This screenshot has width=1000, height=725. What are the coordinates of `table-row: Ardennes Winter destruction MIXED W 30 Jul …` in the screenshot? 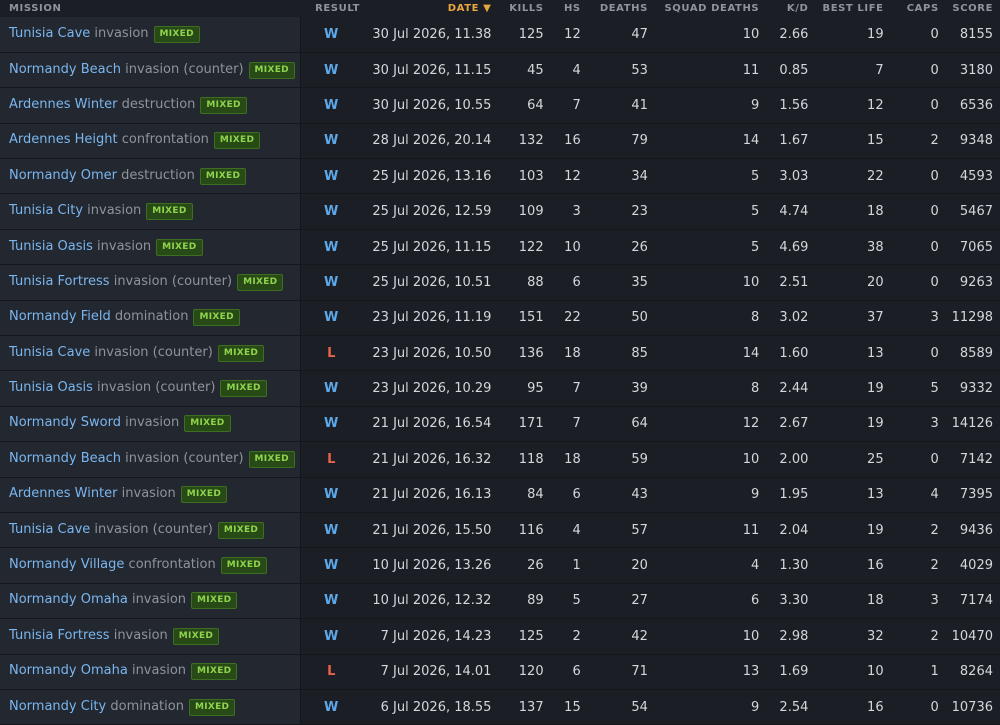 It's located at (500, 105).